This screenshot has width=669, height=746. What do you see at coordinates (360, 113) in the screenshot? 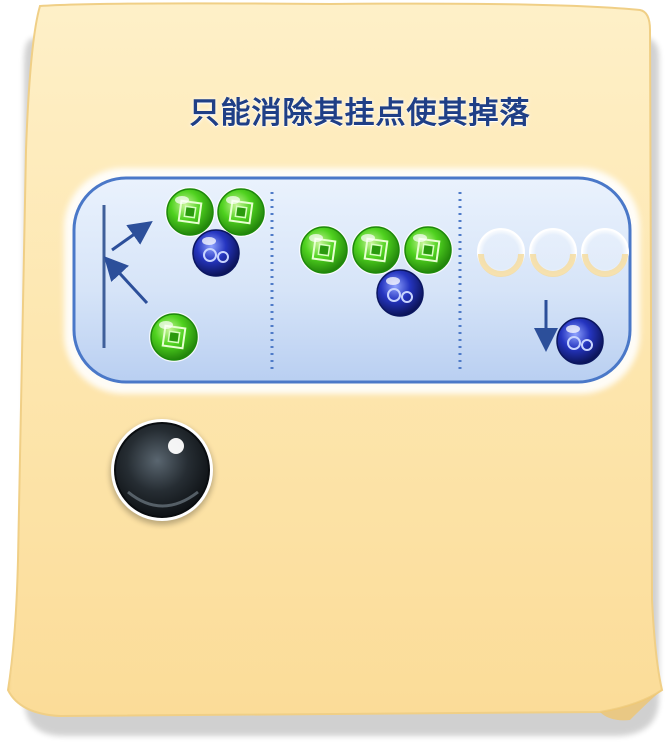
I see `tip-title: 只能消除其挂点使其掉落` at bounding box center [360, 113].